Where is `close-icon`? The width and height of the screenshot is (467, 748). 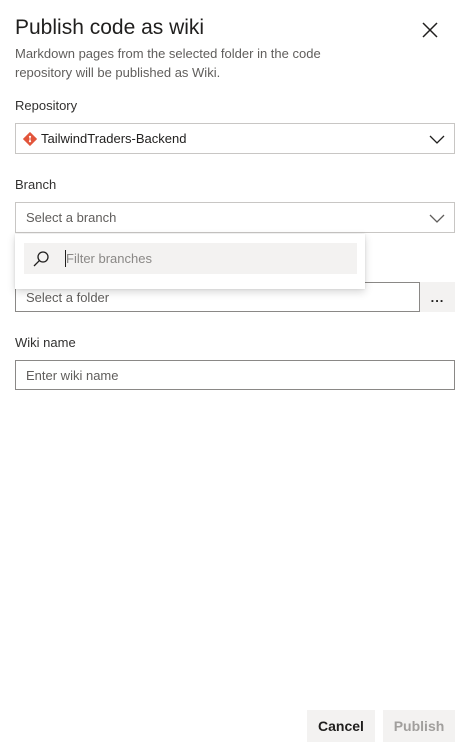 close-icon is located at coordinates (430, 30).